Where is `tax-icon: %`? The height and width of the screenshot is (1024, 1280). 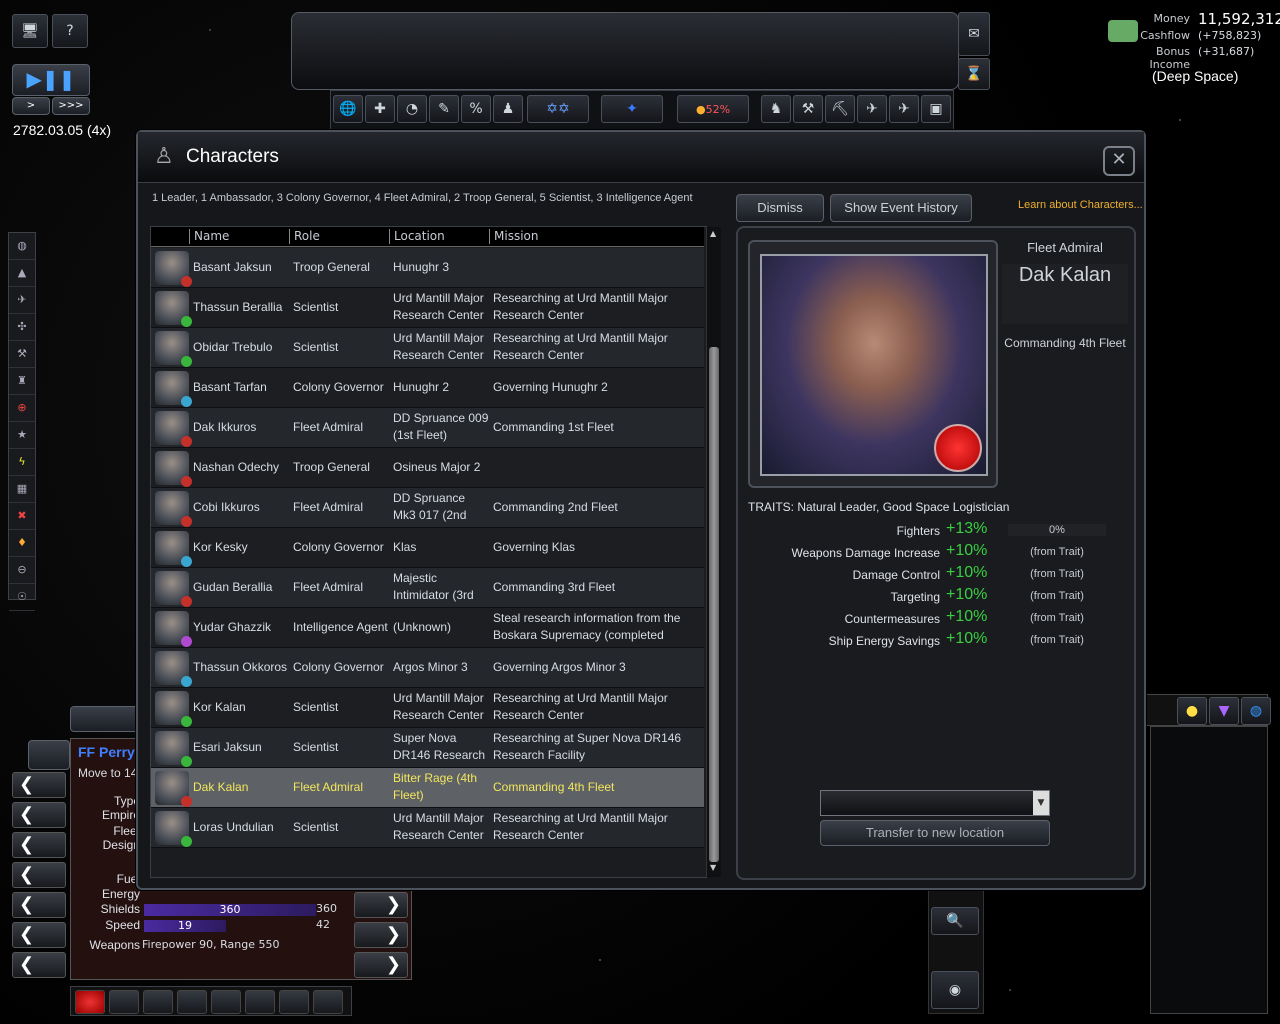 tax-icon: % is located at coordinates (476, 109).